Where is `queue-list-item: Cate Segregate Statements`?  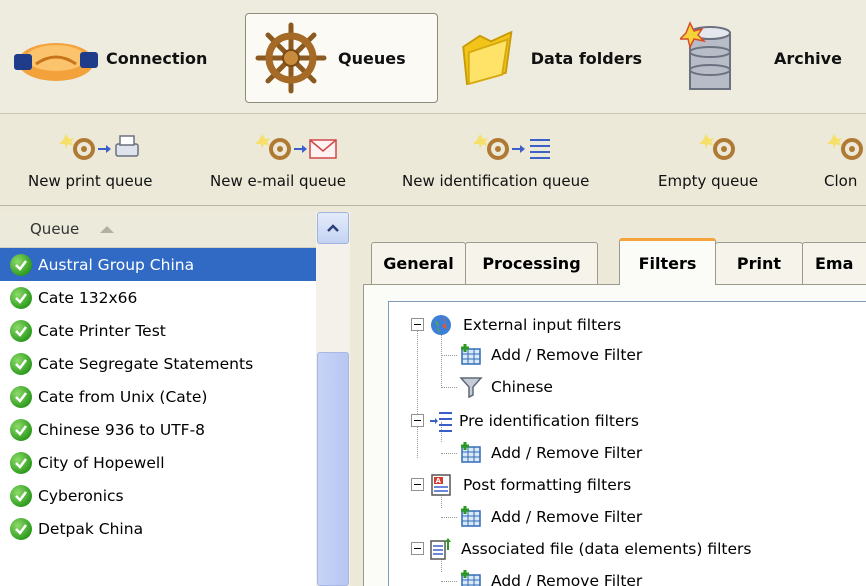
queue-list-item: Cate Segregate Statements is located at coordinates (158, 363).